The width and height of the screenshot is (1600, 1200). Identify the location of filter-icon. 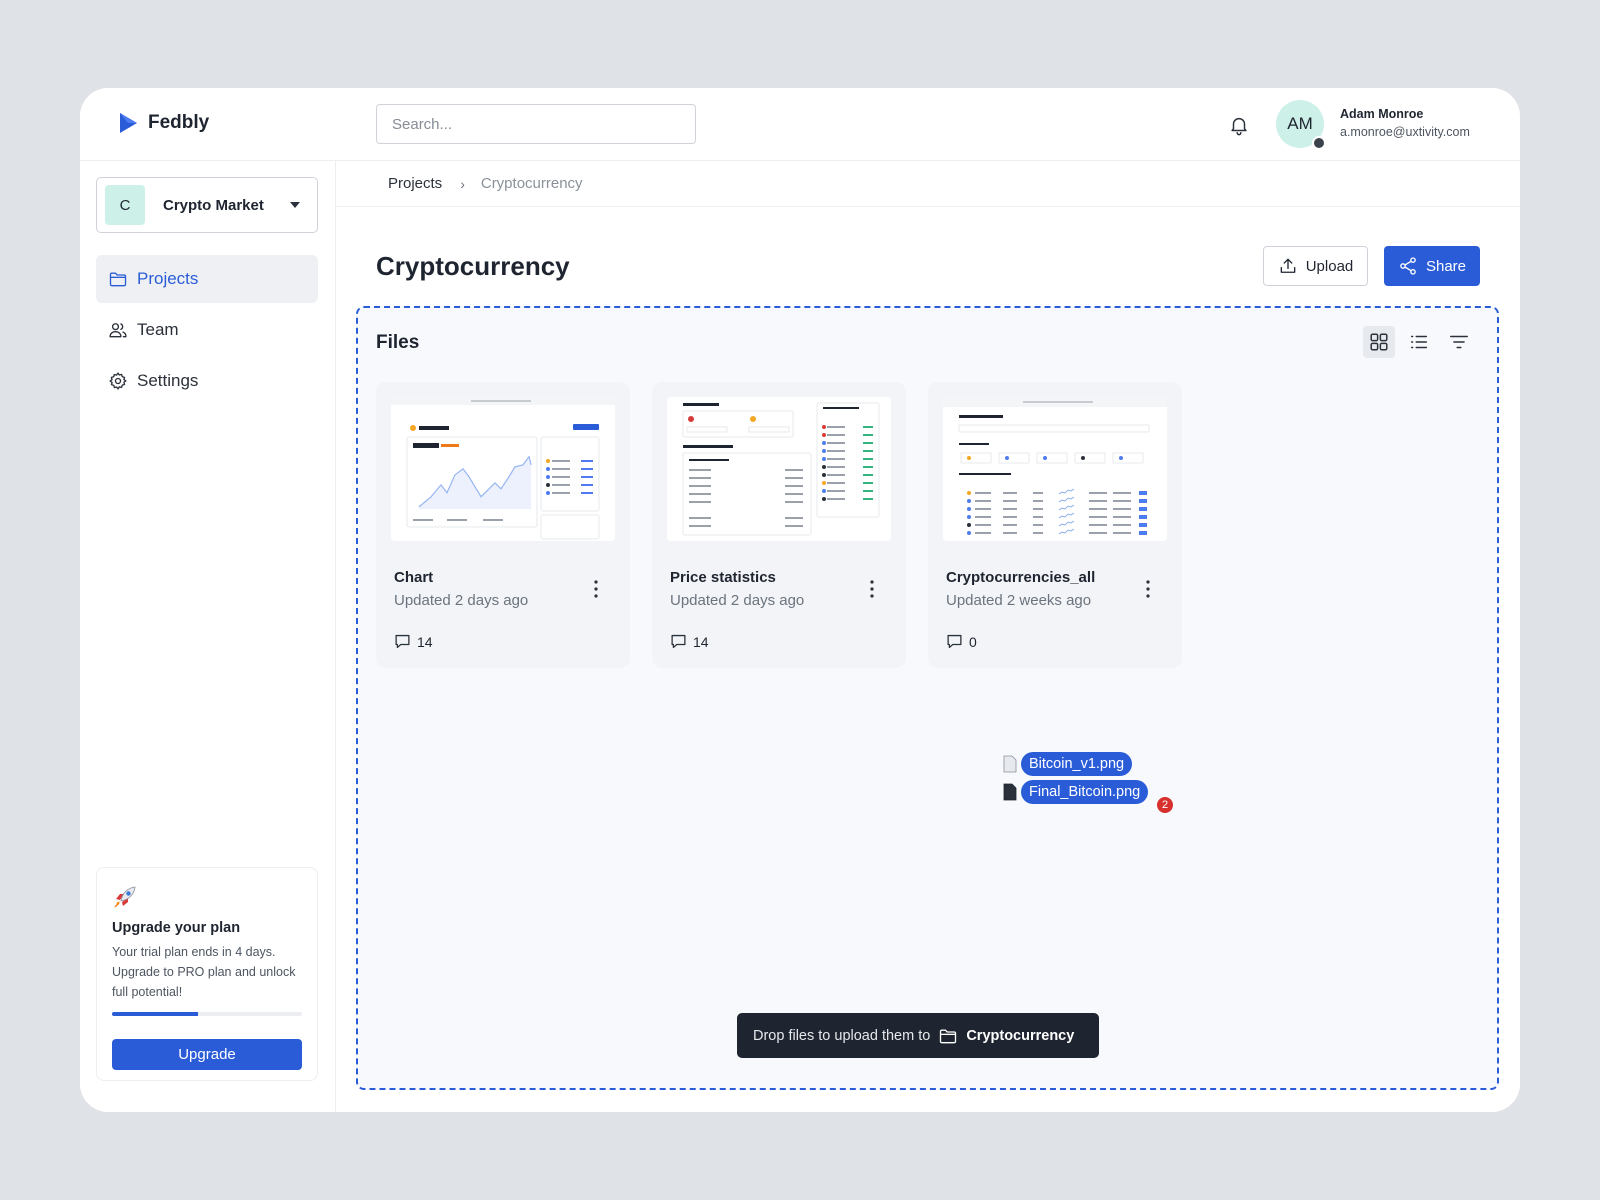
(1459, 342).